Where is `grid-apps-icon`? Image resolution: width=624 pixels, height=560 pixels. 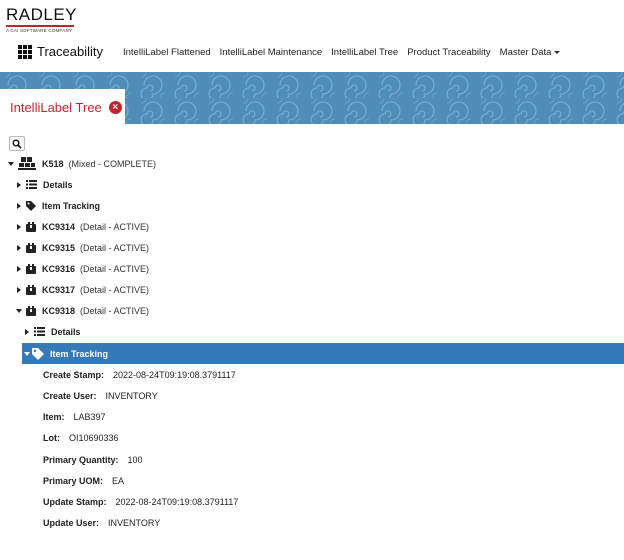 grid-apps-icon is located at coordinates (25, 51).